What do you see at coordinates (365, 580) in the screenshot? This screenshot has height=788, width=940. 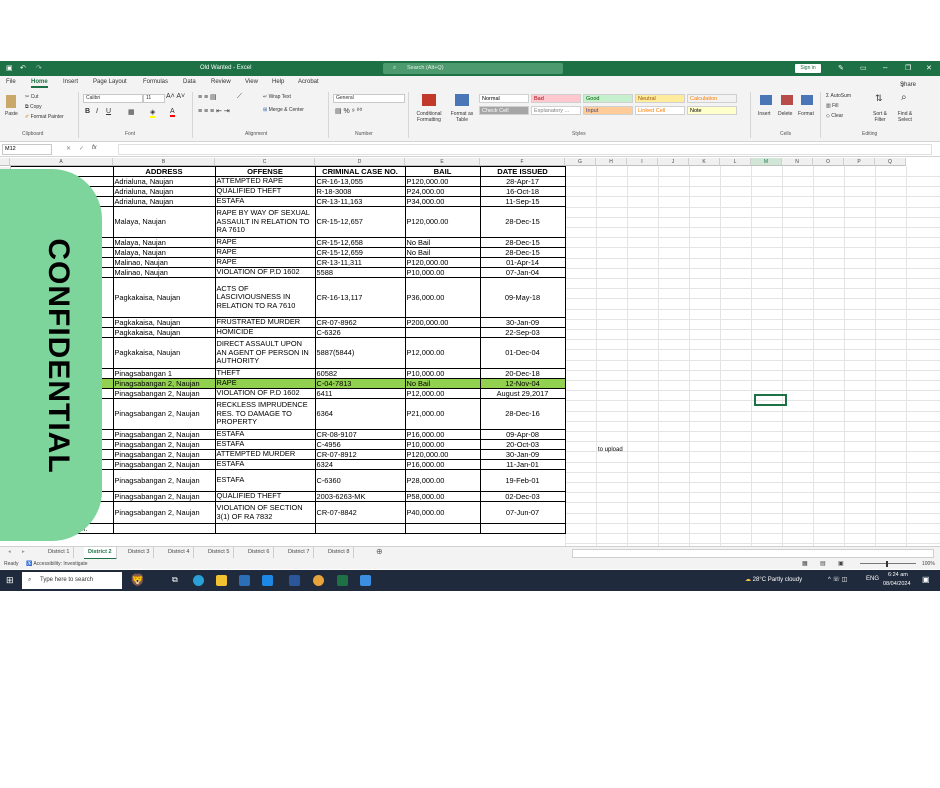 I see `app-icon` at bounding box center [365, 580].